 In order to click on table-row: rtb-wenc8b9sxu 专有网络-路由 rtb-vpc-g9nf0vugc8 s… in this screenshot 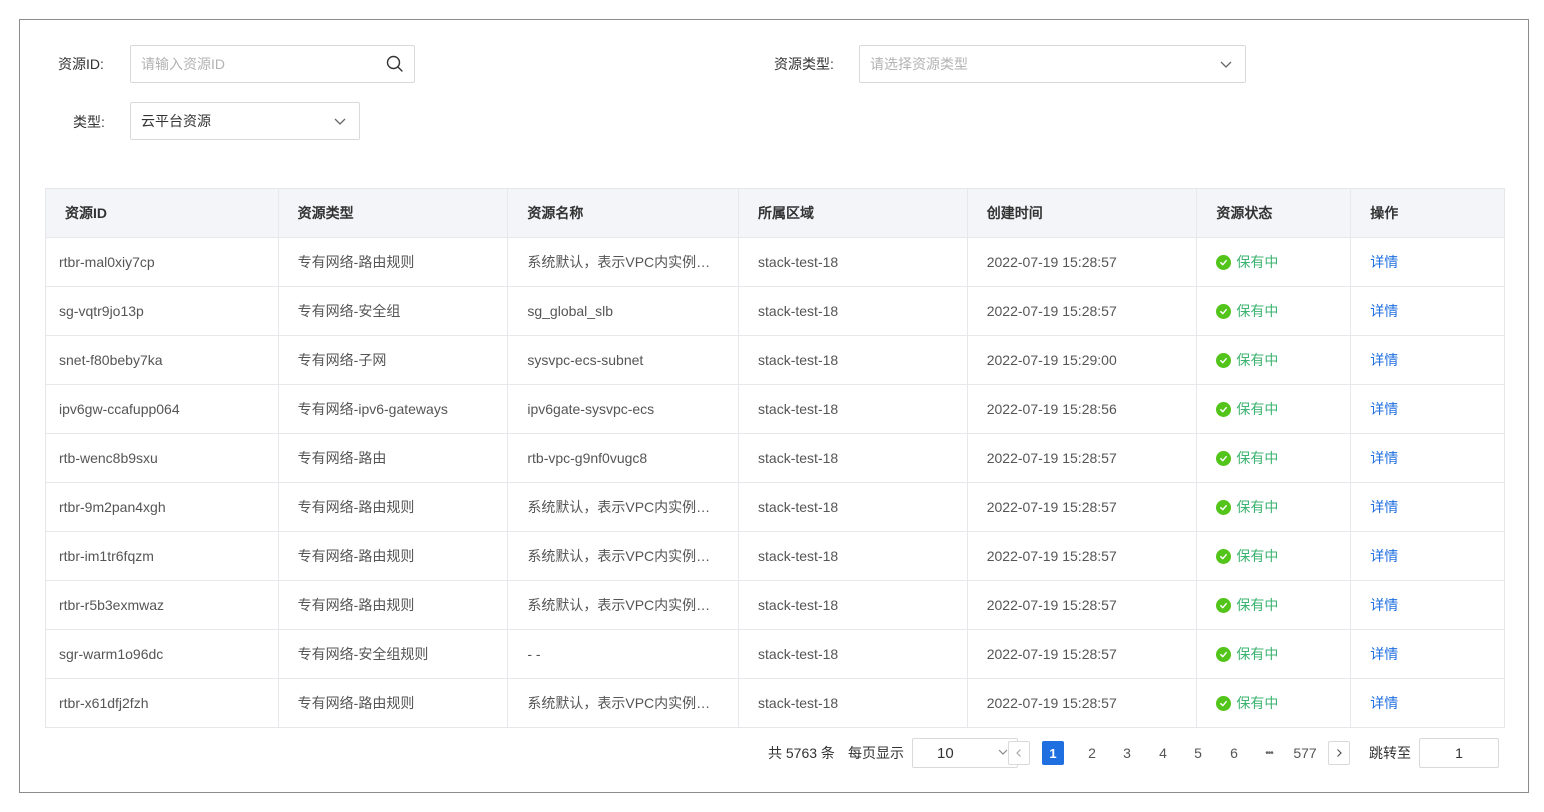, I will do `click(775, 457)`.